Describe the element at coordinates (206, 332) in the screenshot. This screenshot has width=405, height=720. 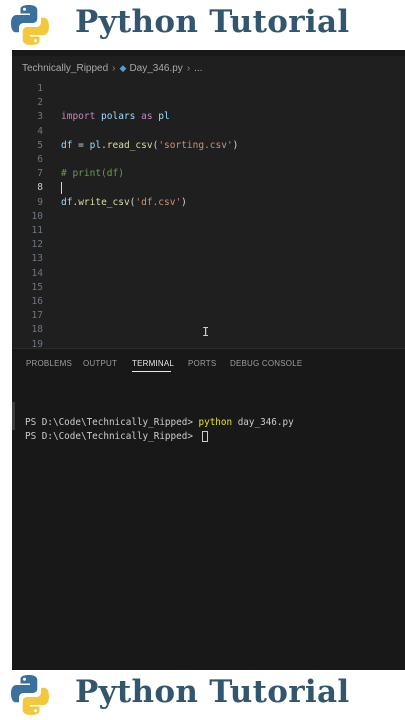
I see `text-cursor-icon: I` at that location.